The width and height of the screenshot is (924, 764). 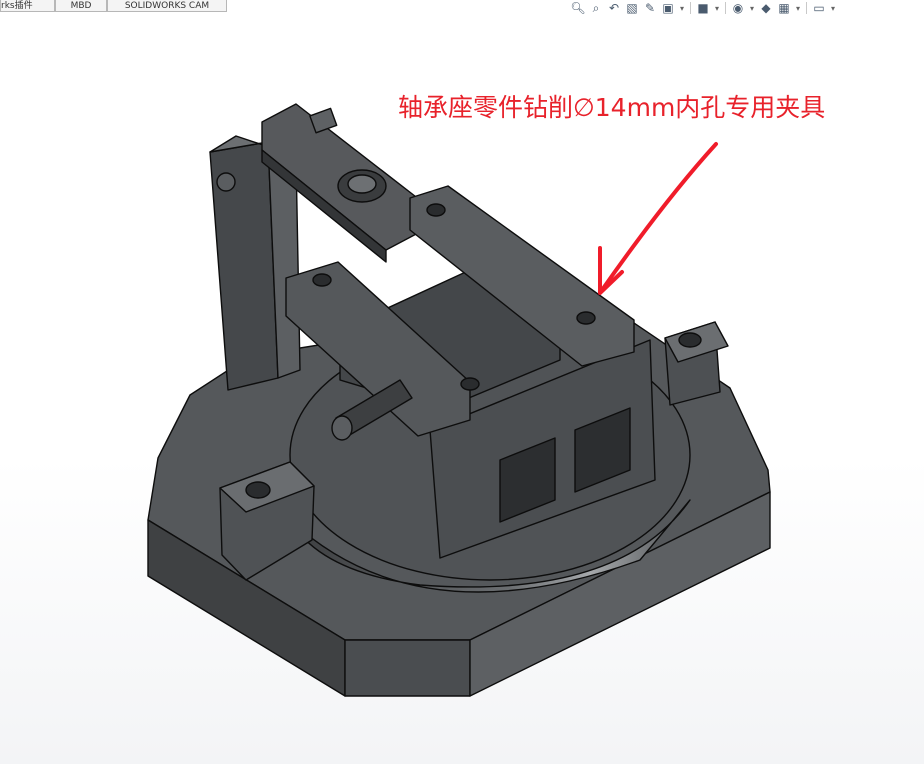 I want to click on column-pin, so click(x=226, y=182).